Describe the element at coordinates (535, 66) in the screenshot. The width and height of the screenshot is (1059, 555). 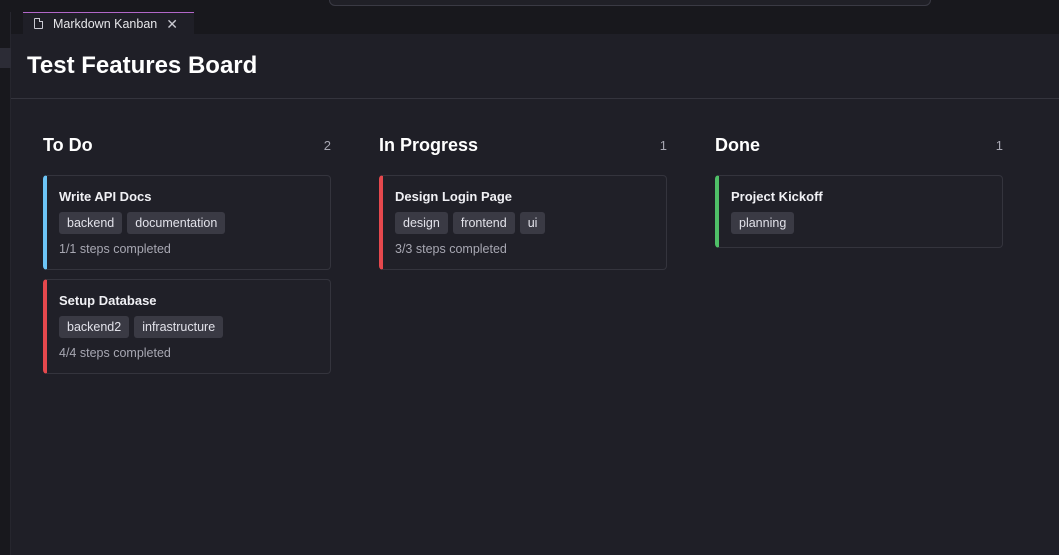
I see `board-header: Test Features Board` at that location.